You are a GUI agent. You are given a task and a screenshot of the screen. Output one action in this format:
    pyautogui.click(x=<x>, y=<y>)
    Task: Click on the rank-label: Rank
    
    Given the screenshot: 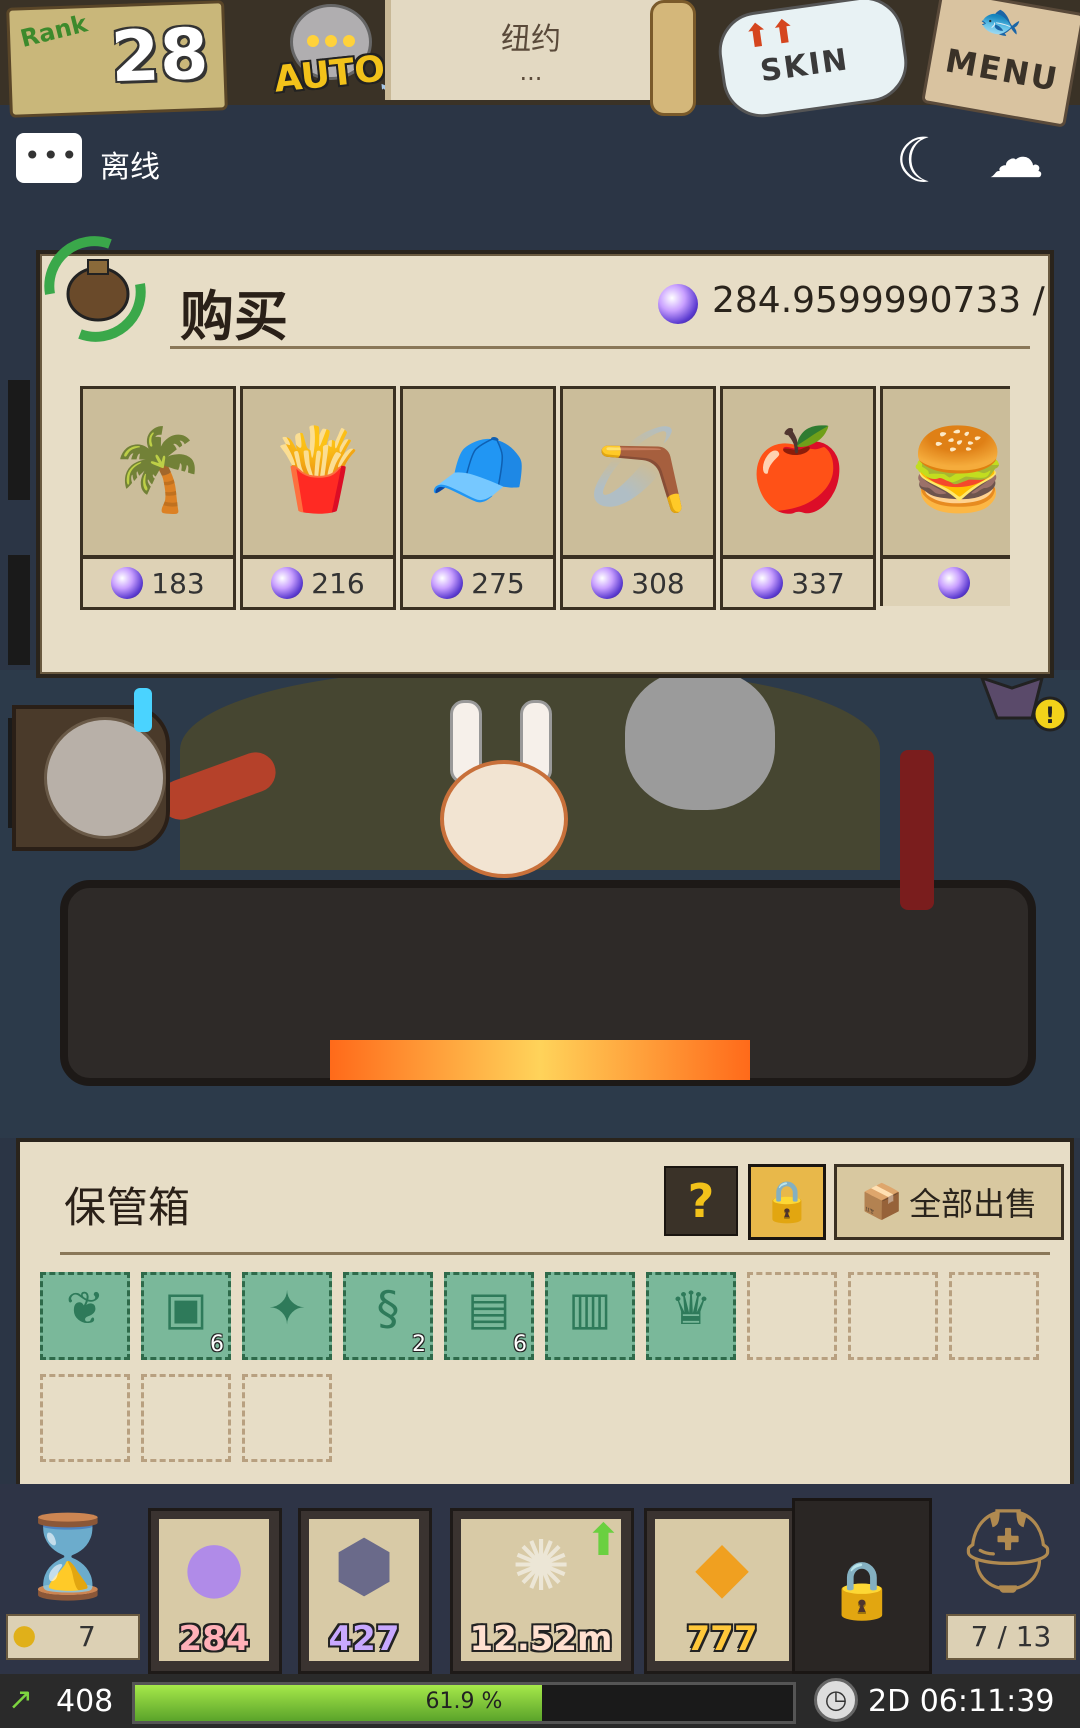 What is the action you would take?
    pyautogui.click(x=54, y=31)
    